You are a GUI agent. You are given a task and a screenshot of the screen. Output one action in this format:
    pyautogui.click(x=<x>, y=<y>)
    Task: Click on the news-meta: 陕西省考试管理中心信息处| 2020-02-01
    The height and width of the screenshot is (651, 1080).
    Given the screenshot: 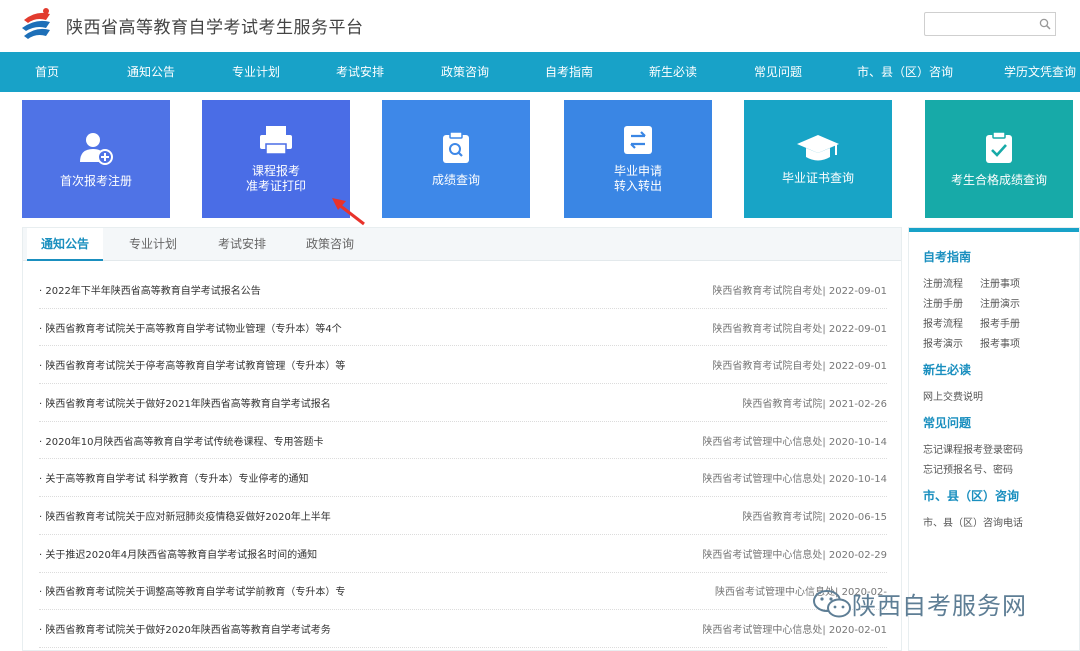 What is the action you would take?
    pyautogui.click(x=794, y=631)
    